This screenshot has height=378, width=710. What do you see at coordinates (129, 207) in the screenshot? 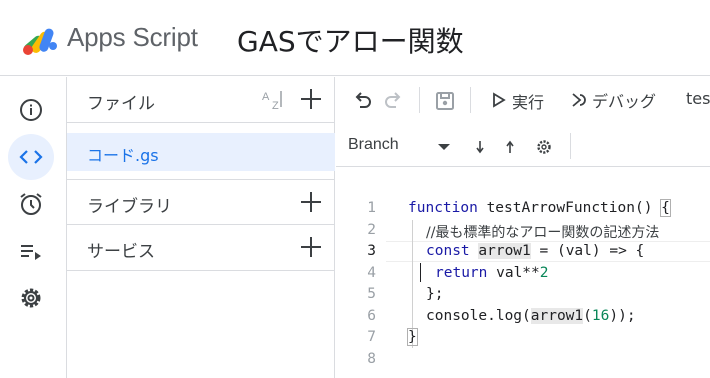
I see `libraries-label: ライブラリ` at bounding box center [129, 207].